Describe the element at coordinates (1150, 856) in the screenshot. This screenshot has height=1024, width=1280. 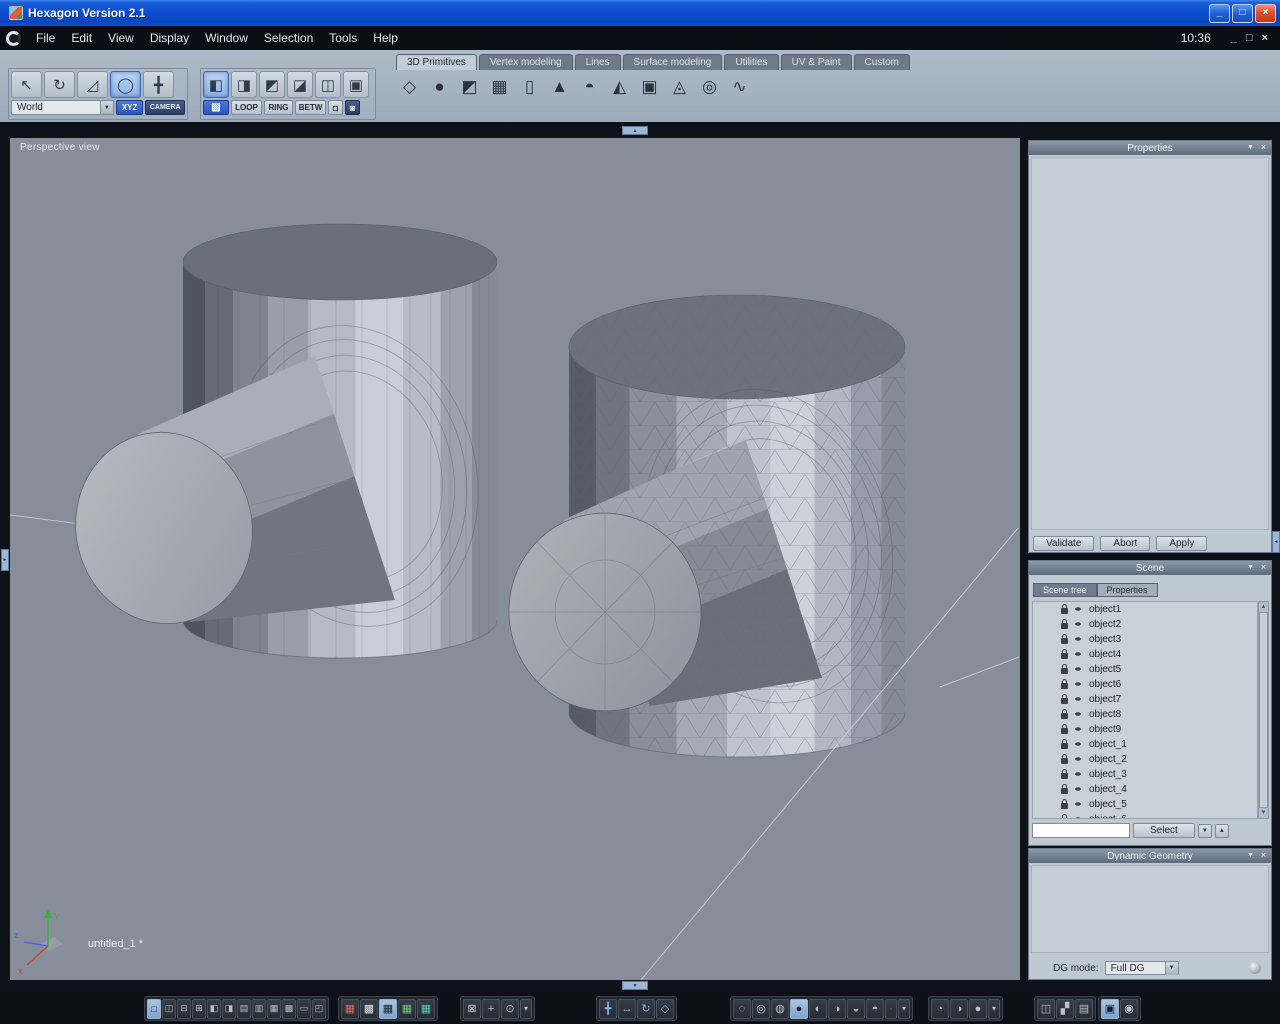
I see `dynamic-geometry-header: Dynamic Geometry ▼ ×` at that location.